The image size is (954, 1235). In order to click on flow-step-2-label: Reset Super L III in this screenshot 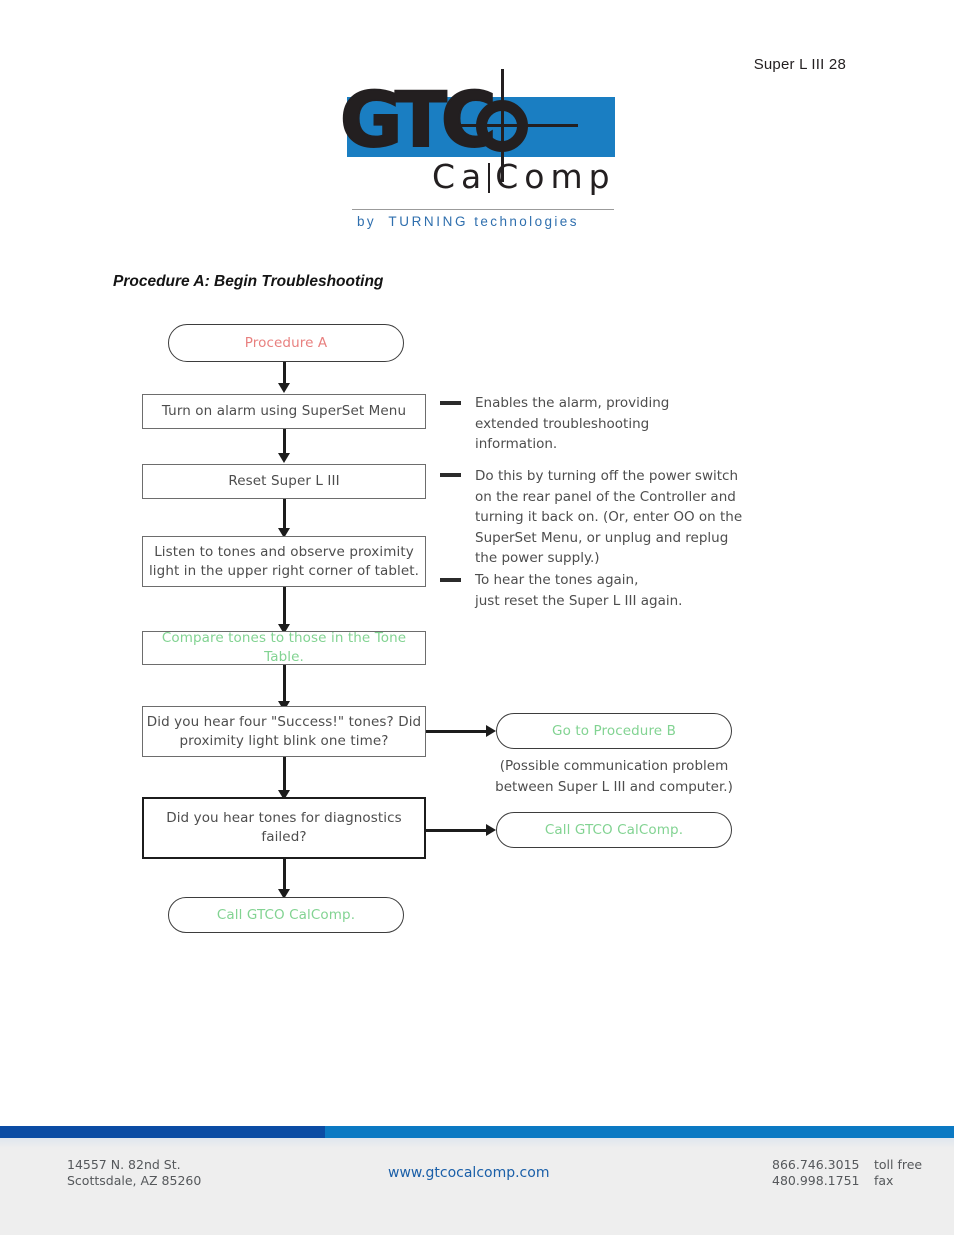, I will do `click(284, 481)`.